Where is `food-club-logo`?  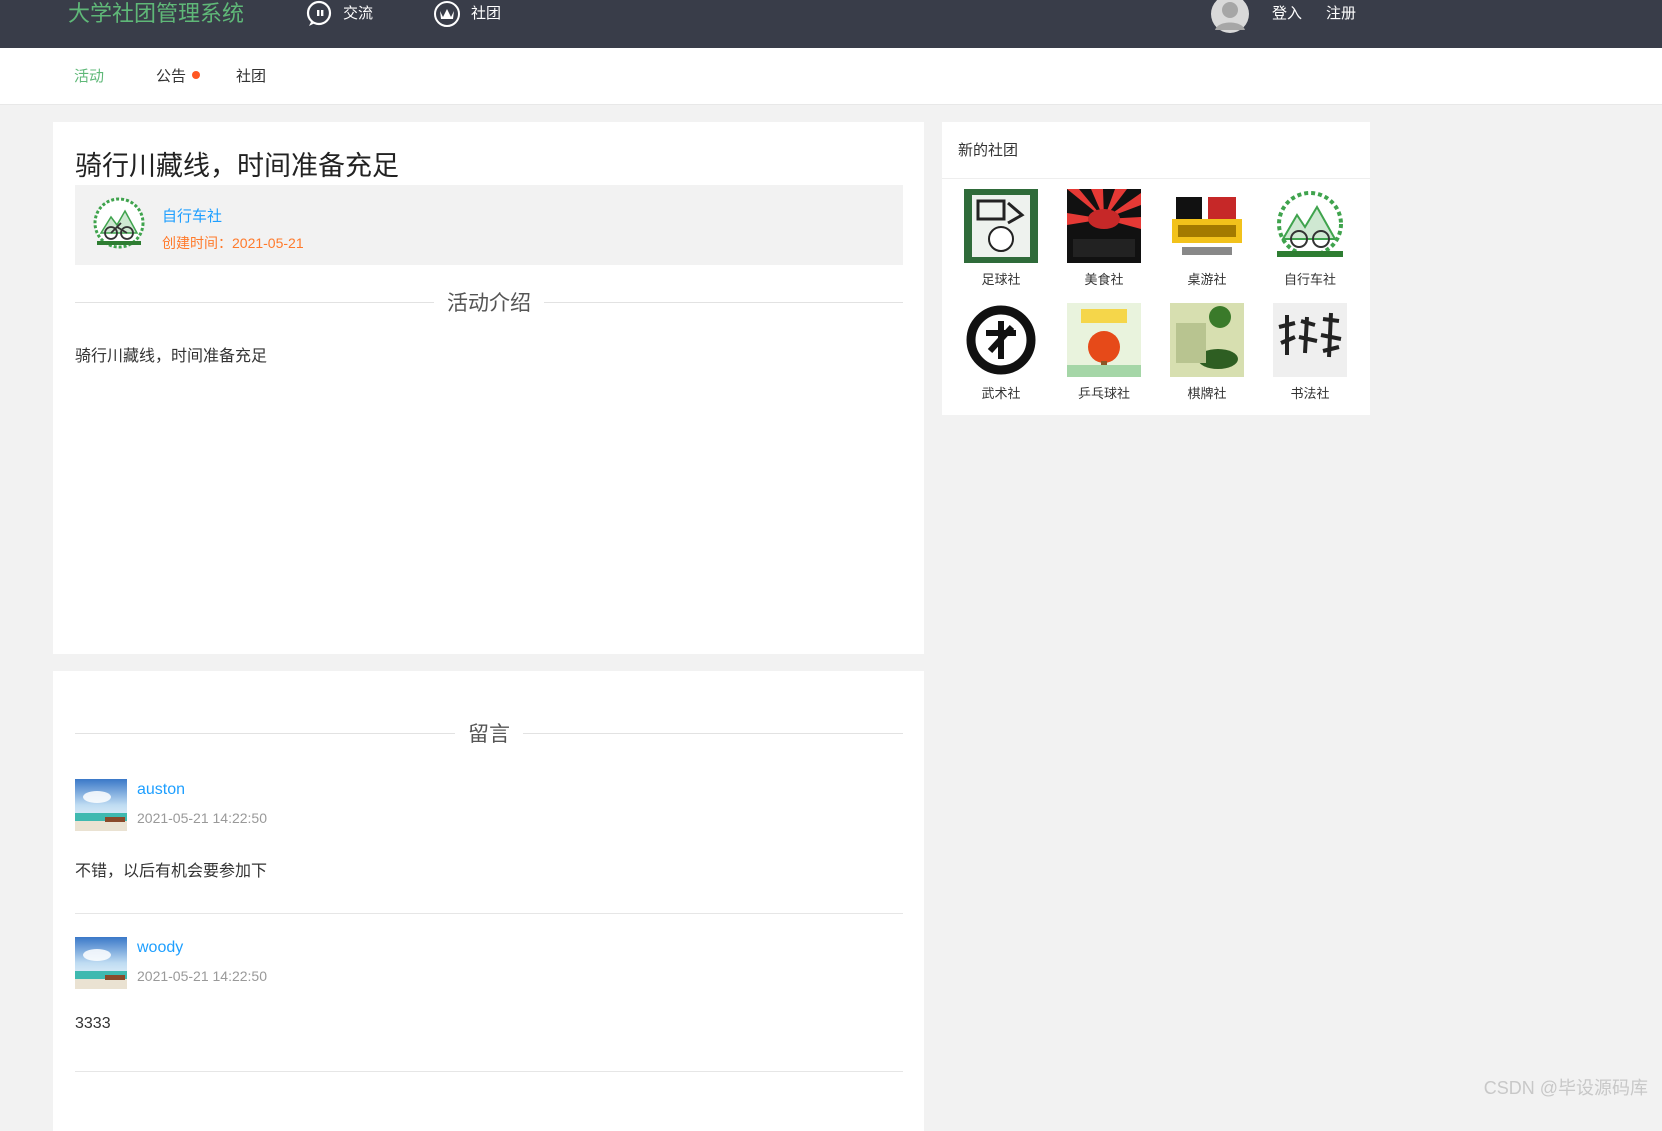
food-club-logo is located at coordinates (1104, 226).